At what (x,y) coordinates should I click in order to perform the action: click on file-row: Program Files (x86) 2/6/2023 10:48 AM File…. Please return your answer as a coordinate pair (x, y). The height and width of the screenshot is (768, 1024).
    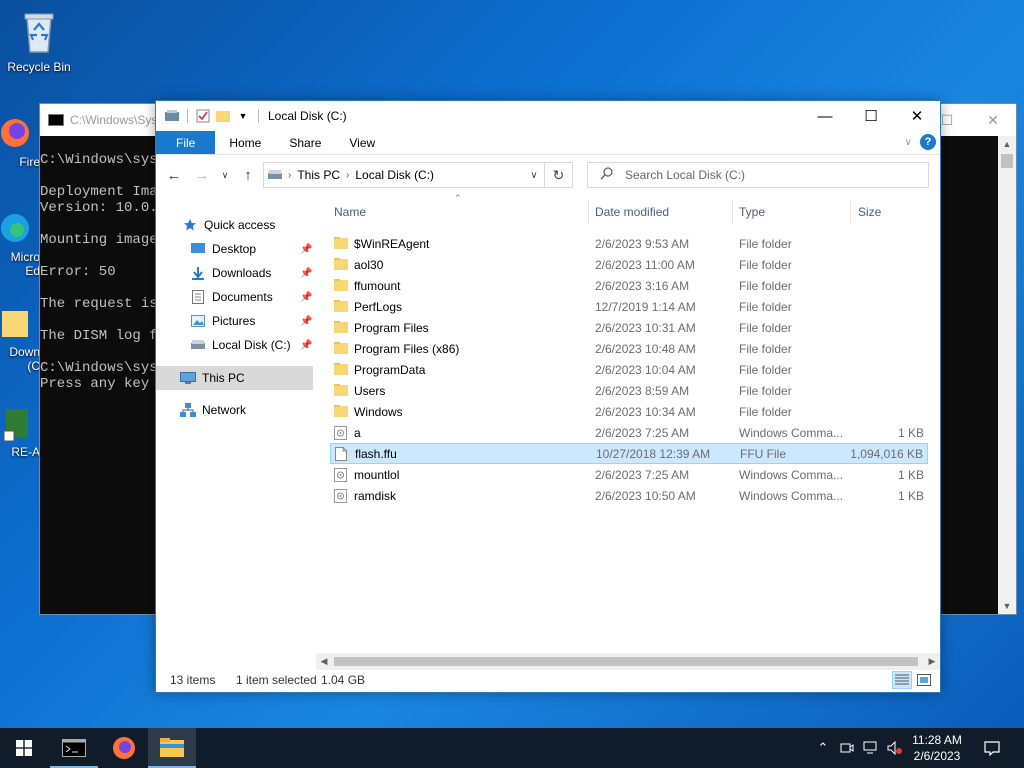
    Looking at the image, I should click on (629, 348).